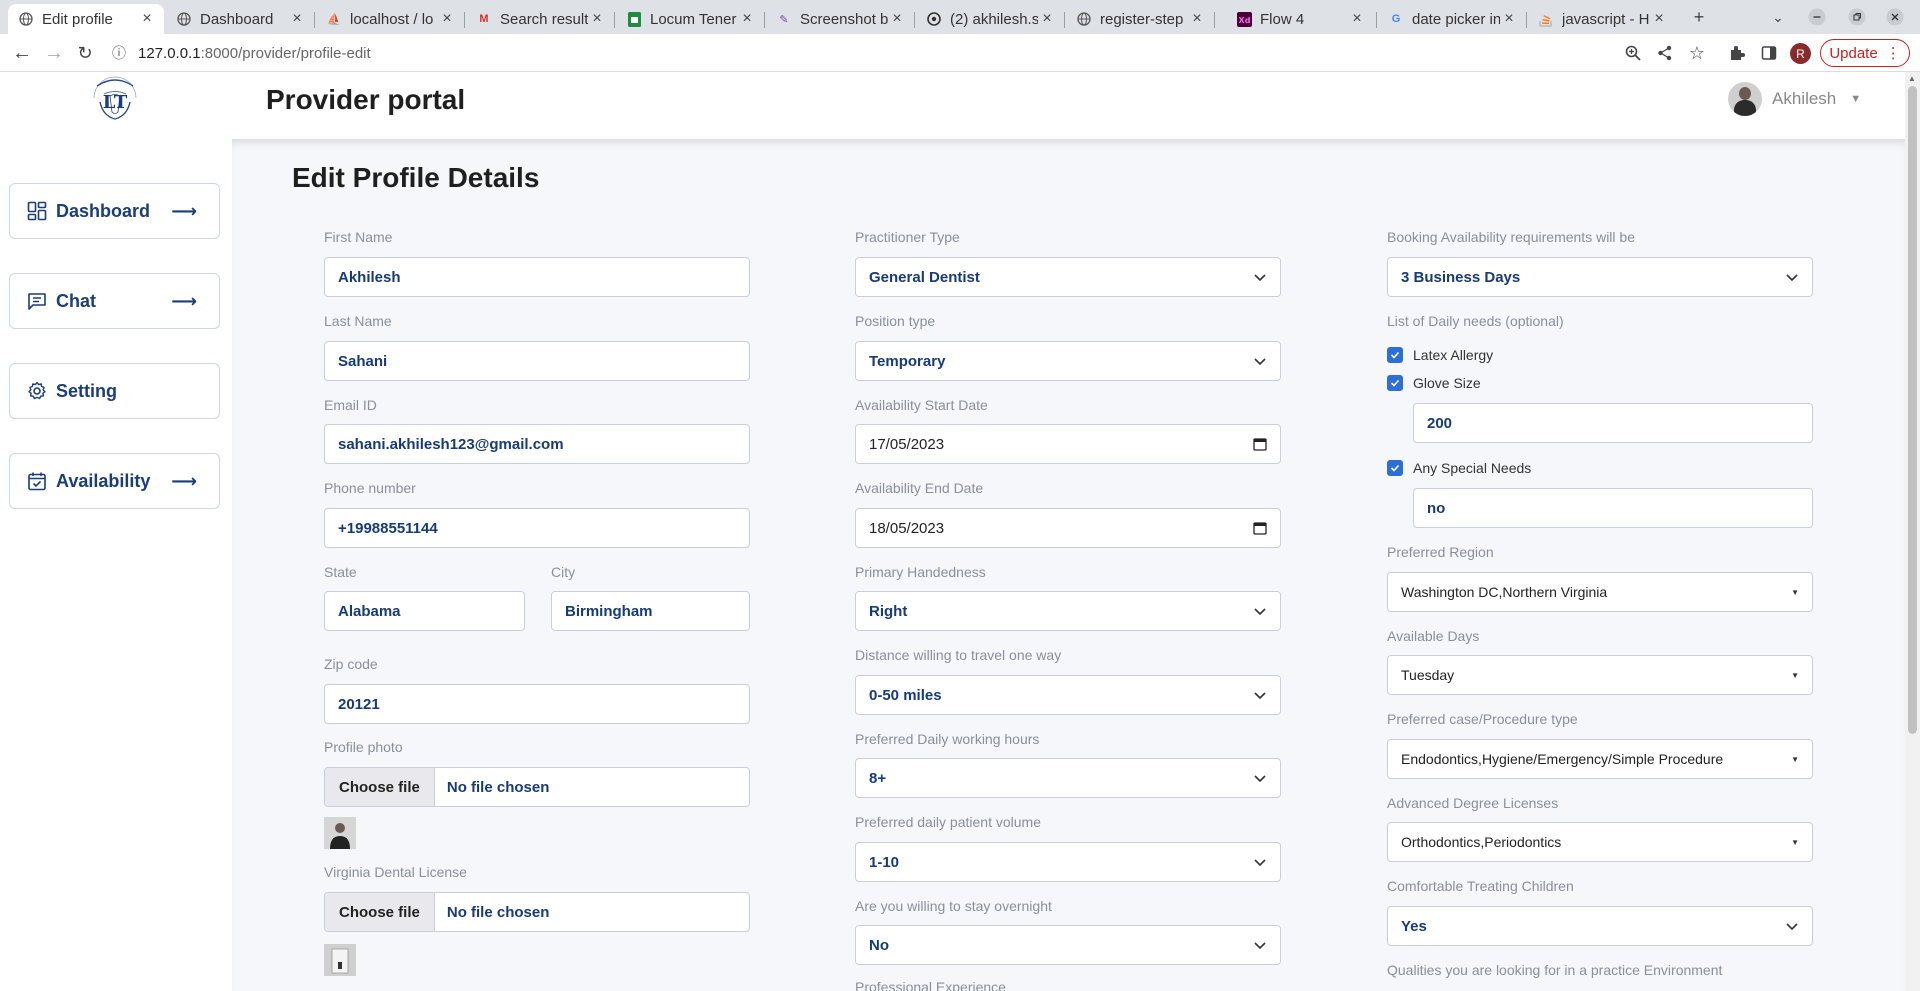  Describe the element at coordinates (537, 704) in the screenshot. I see `zip-input: 20121` at that location.